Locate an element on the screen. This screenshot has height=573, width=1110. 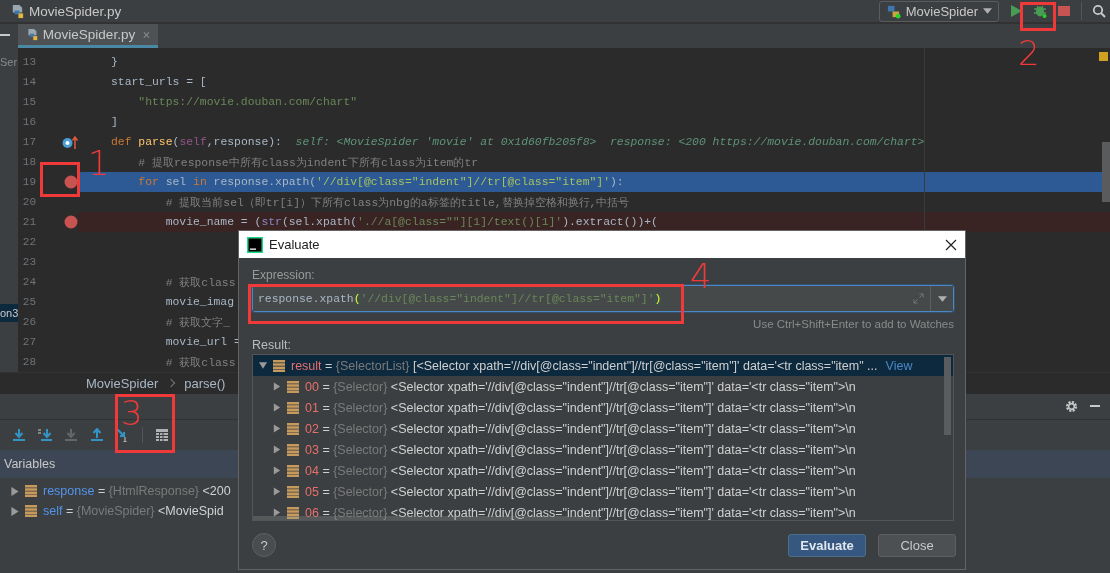
code-line: start_urls = [ is located at coordinates (159, 82).